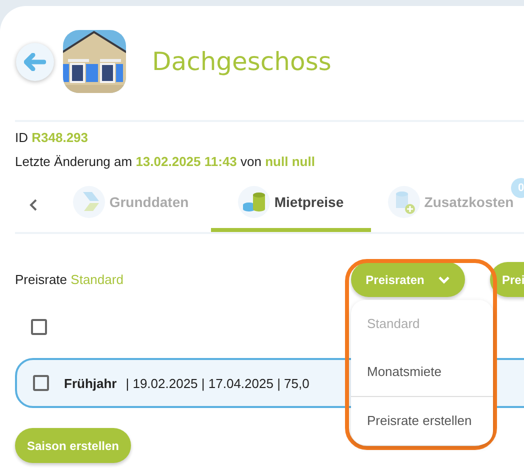 The width and height of the screenshot is (524, 470). What do you see at coordinates (444, 280) in the screenshot?
I see `chevron-down-icon` at bounding box center [444, 280].